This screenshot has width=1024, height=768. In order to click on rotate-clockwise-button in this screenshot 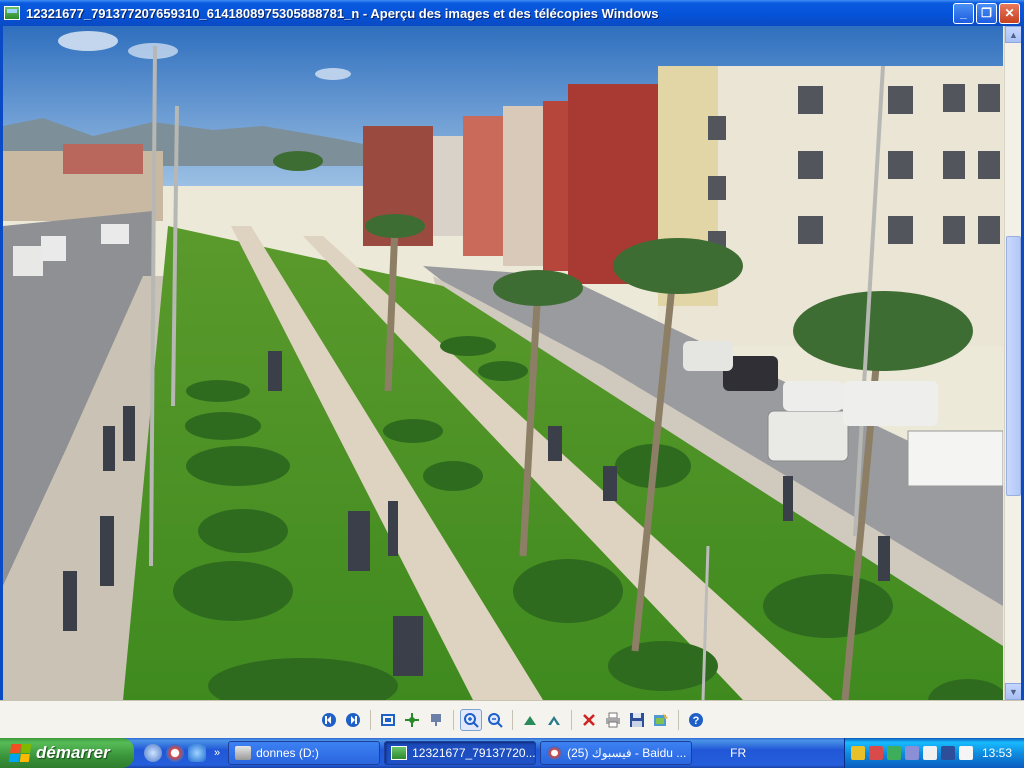, I will do `click(530, 720)`.